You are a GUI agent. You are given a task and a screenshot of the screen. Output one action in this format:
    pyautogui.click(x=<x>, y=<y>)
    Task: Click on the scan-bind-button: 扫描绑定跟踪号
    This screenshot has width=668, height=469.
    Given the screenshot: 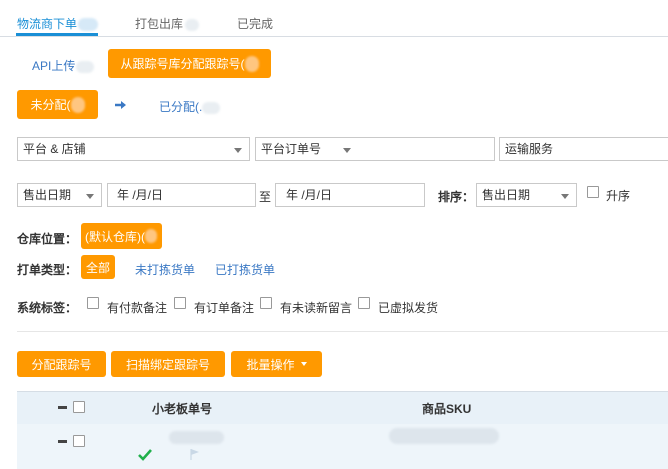 What is the action you would take?
    pyautogui.click(x=168, y=364)
    